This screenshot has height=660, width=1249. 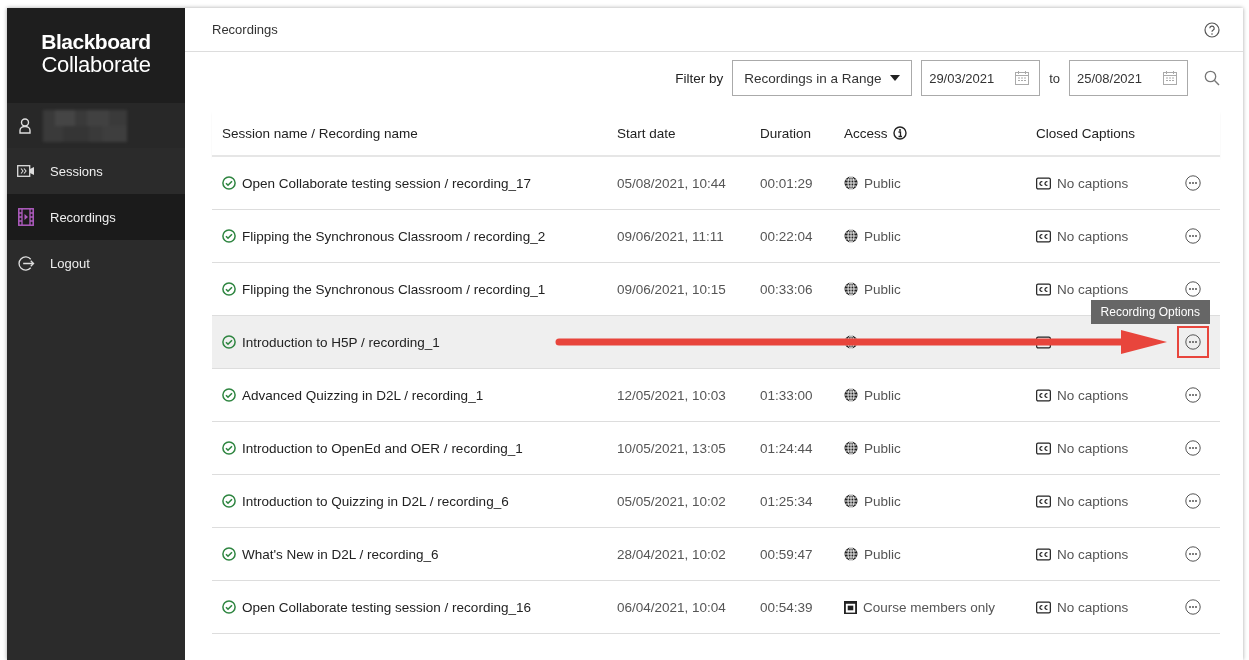 What do you see at coordinates (786, 395) in the screenshot?
I see `duration: 01:33:00` at bounding box center [786, 395].